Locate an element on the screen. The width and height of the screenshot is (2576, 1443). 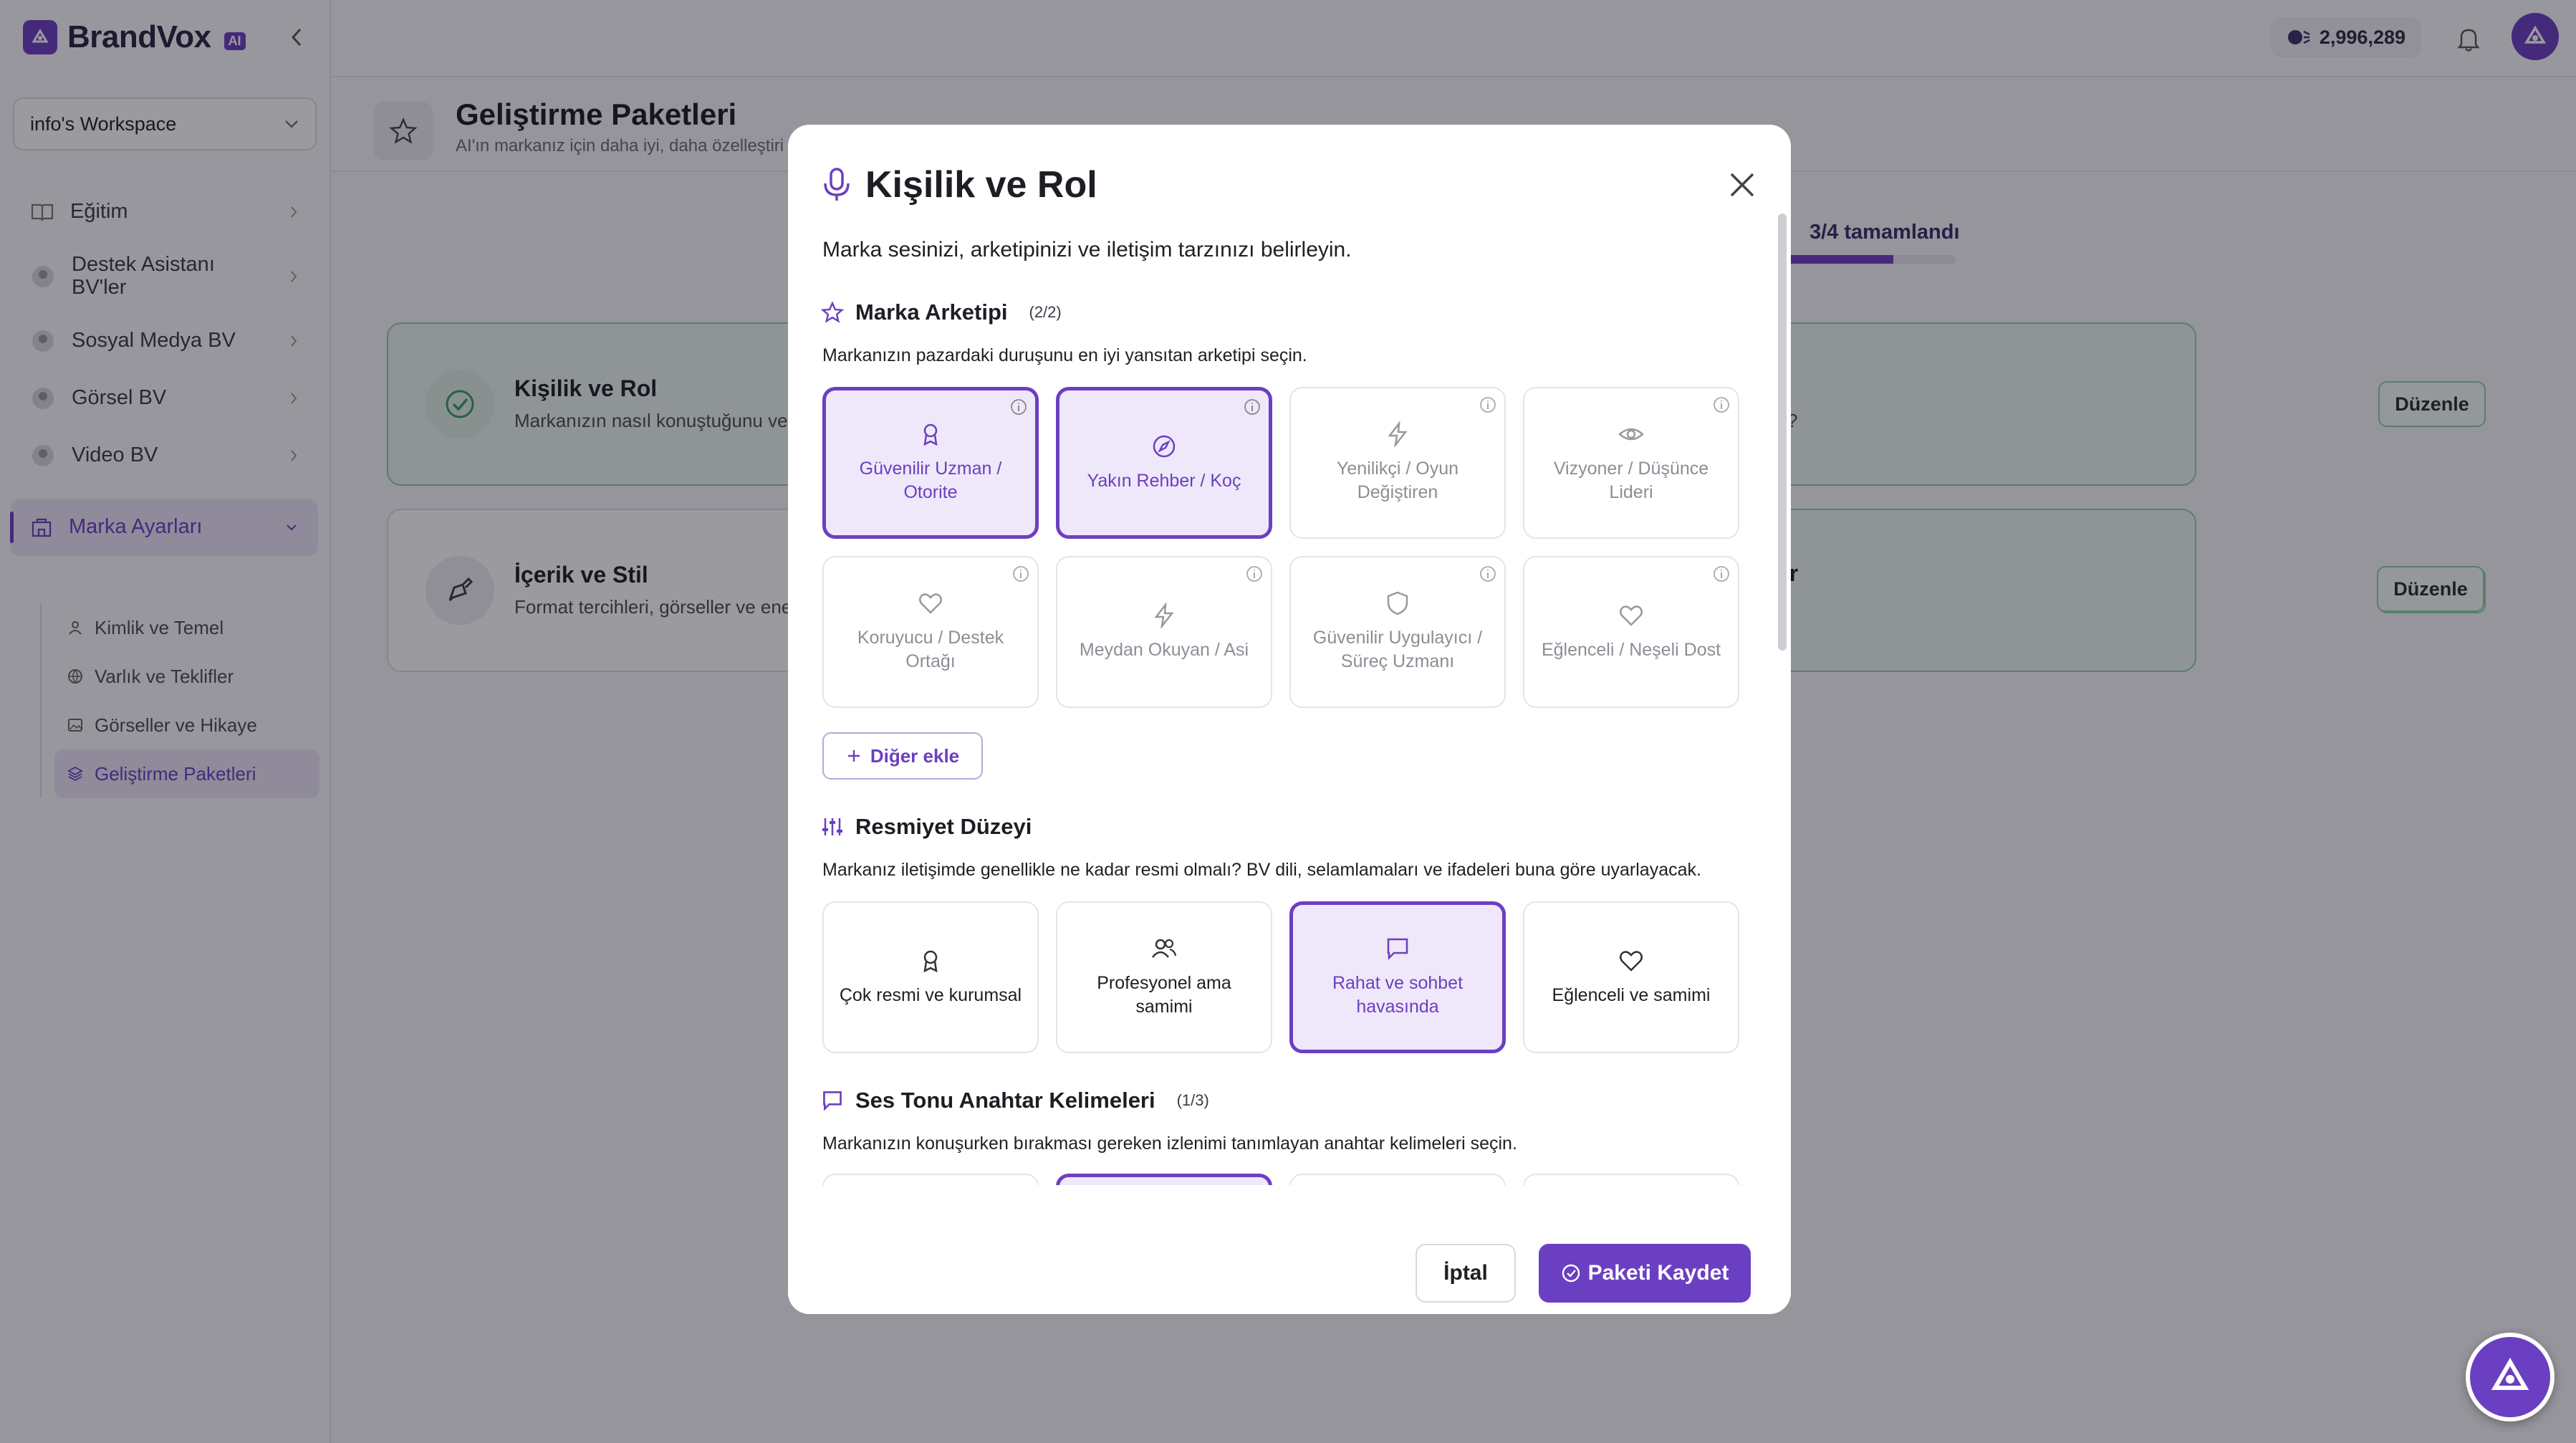
archetype-section-header: Marka Arketipi (2/2) is located at coordinates (941, 312).